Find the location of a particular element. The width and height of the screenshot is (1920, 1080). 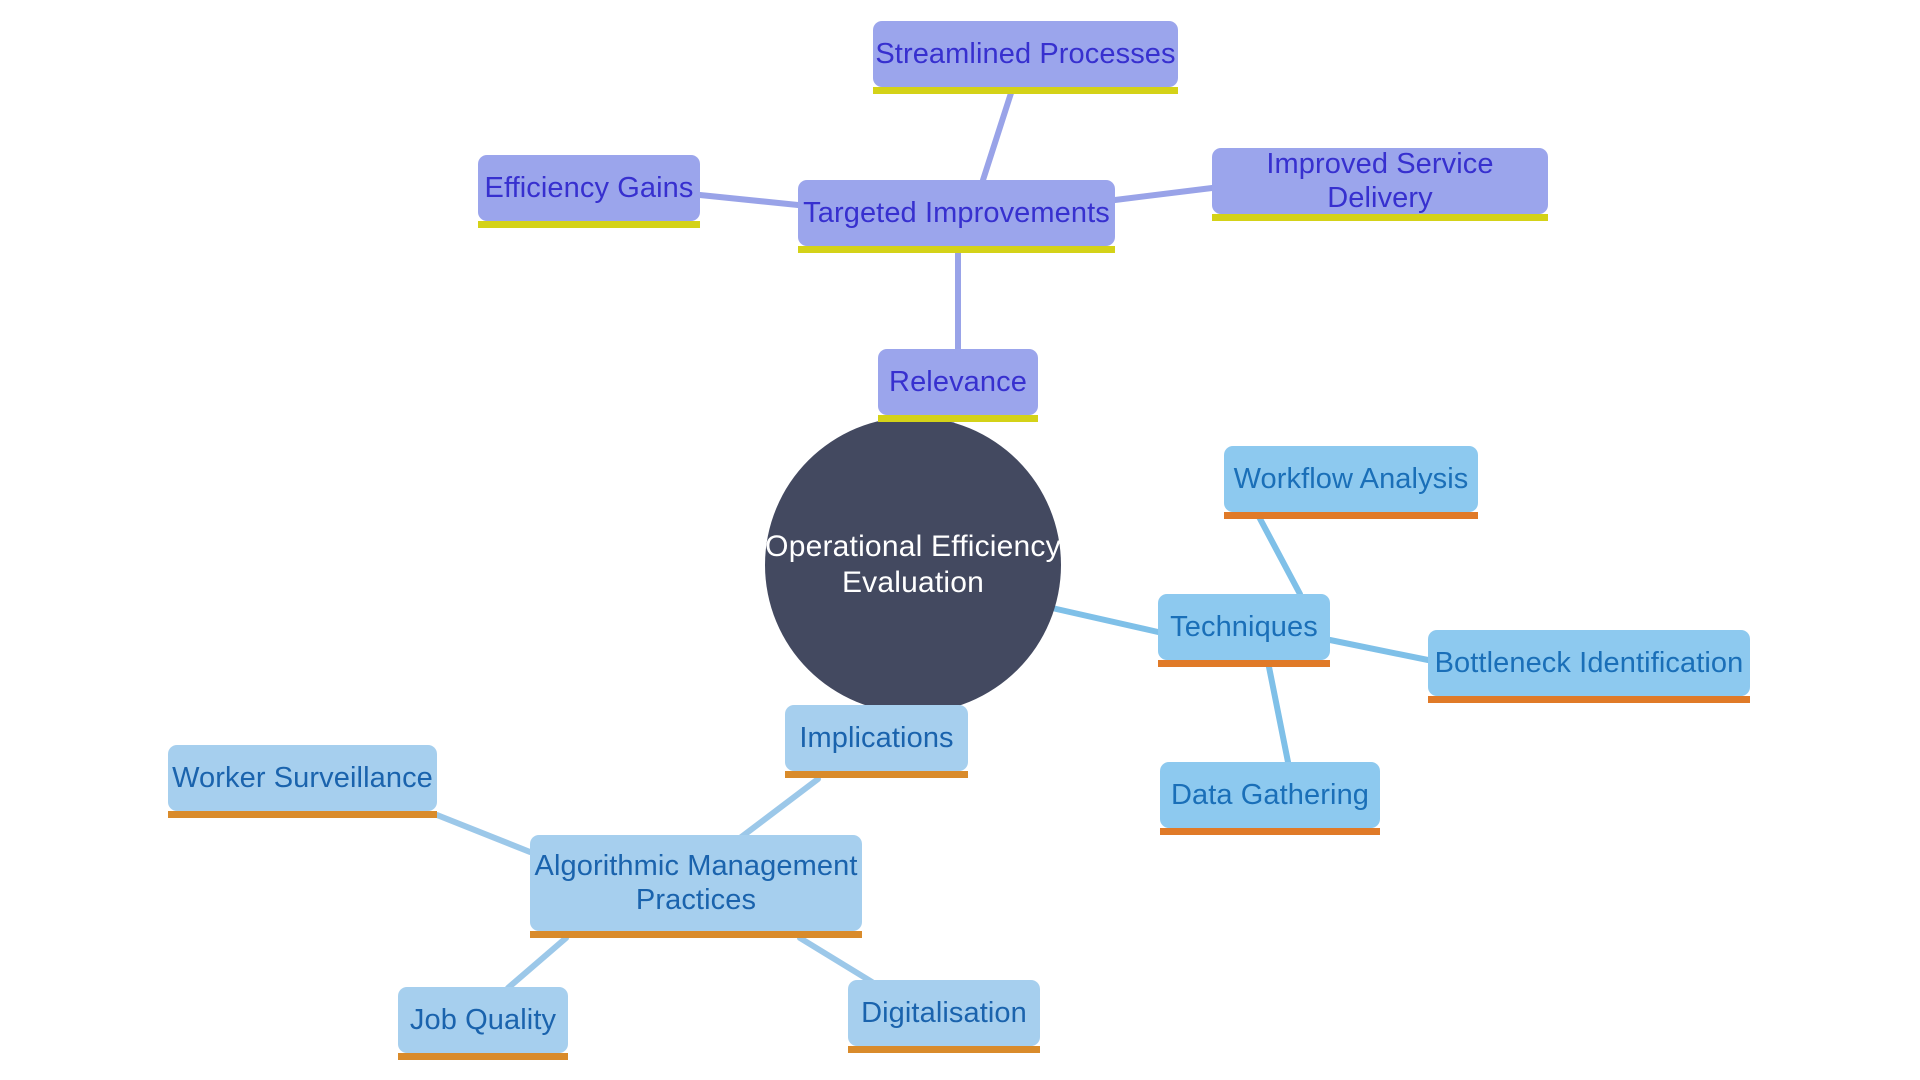

node-accent-bar-relevance is located at coordinates (958, 418).